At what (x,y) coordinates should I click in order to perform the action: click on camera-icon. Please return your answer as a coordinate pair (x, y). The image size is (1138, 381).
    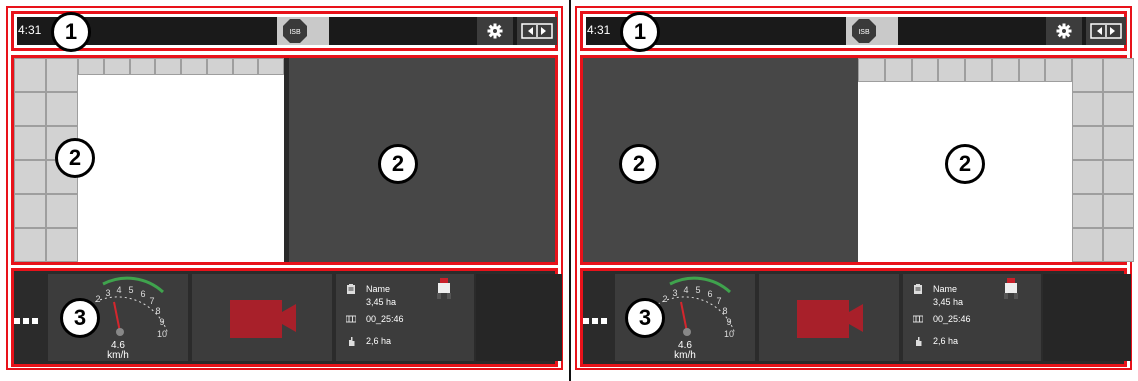
    Looking at the image, I should click on (263, 319).